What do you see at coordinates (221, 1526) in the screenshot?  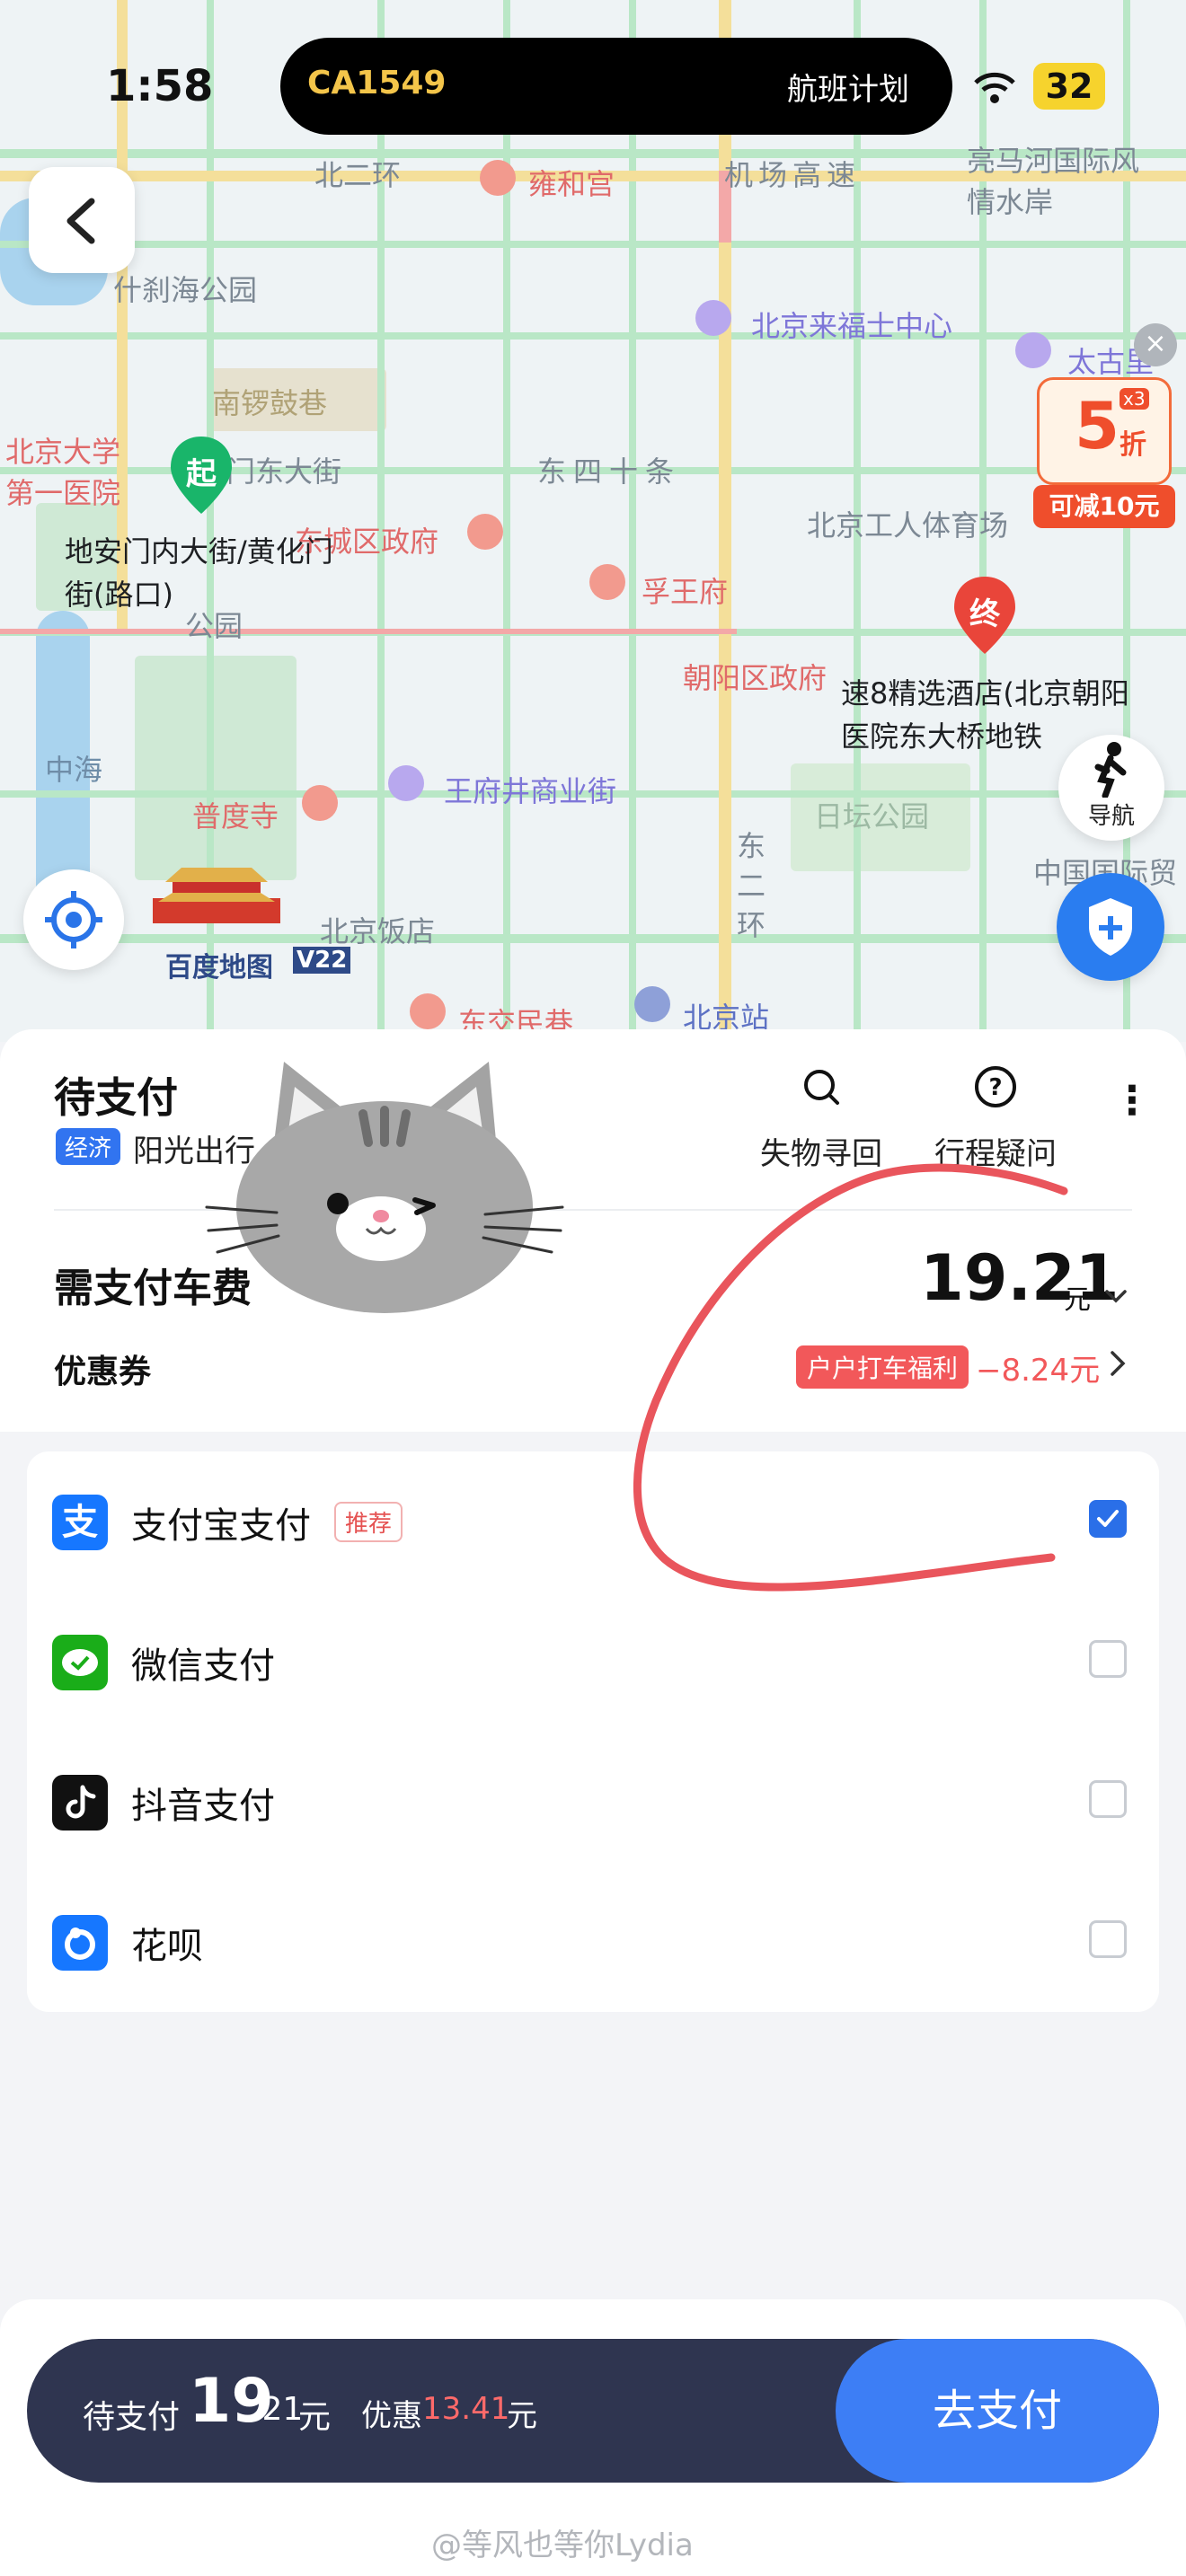 I see `payment-option-label: 支付宝支付` at bounding box center [221, 1526].